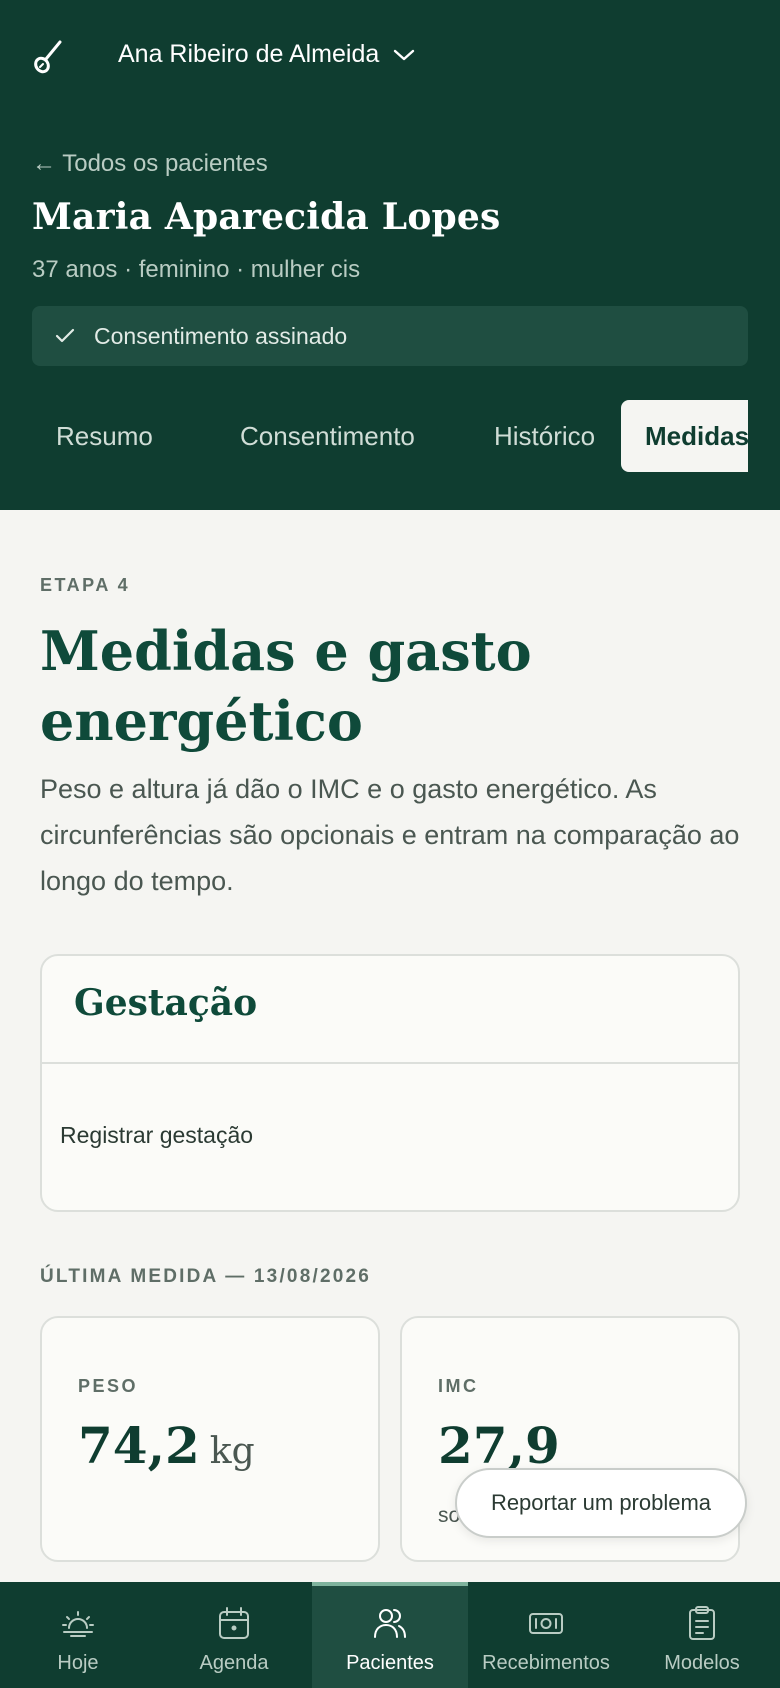 Image resolution: width=780 pixels, height=1688 pixels. Describe the element at coordinates (684, 436) in the screenshot. I see `tab-medidas: Medidas` at that location.